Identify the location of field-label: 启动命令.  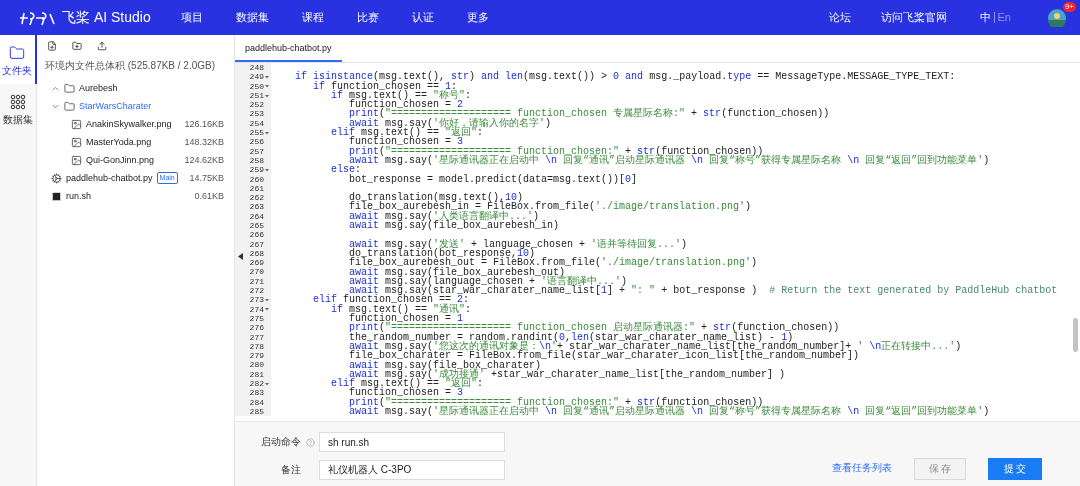
(280, 442).